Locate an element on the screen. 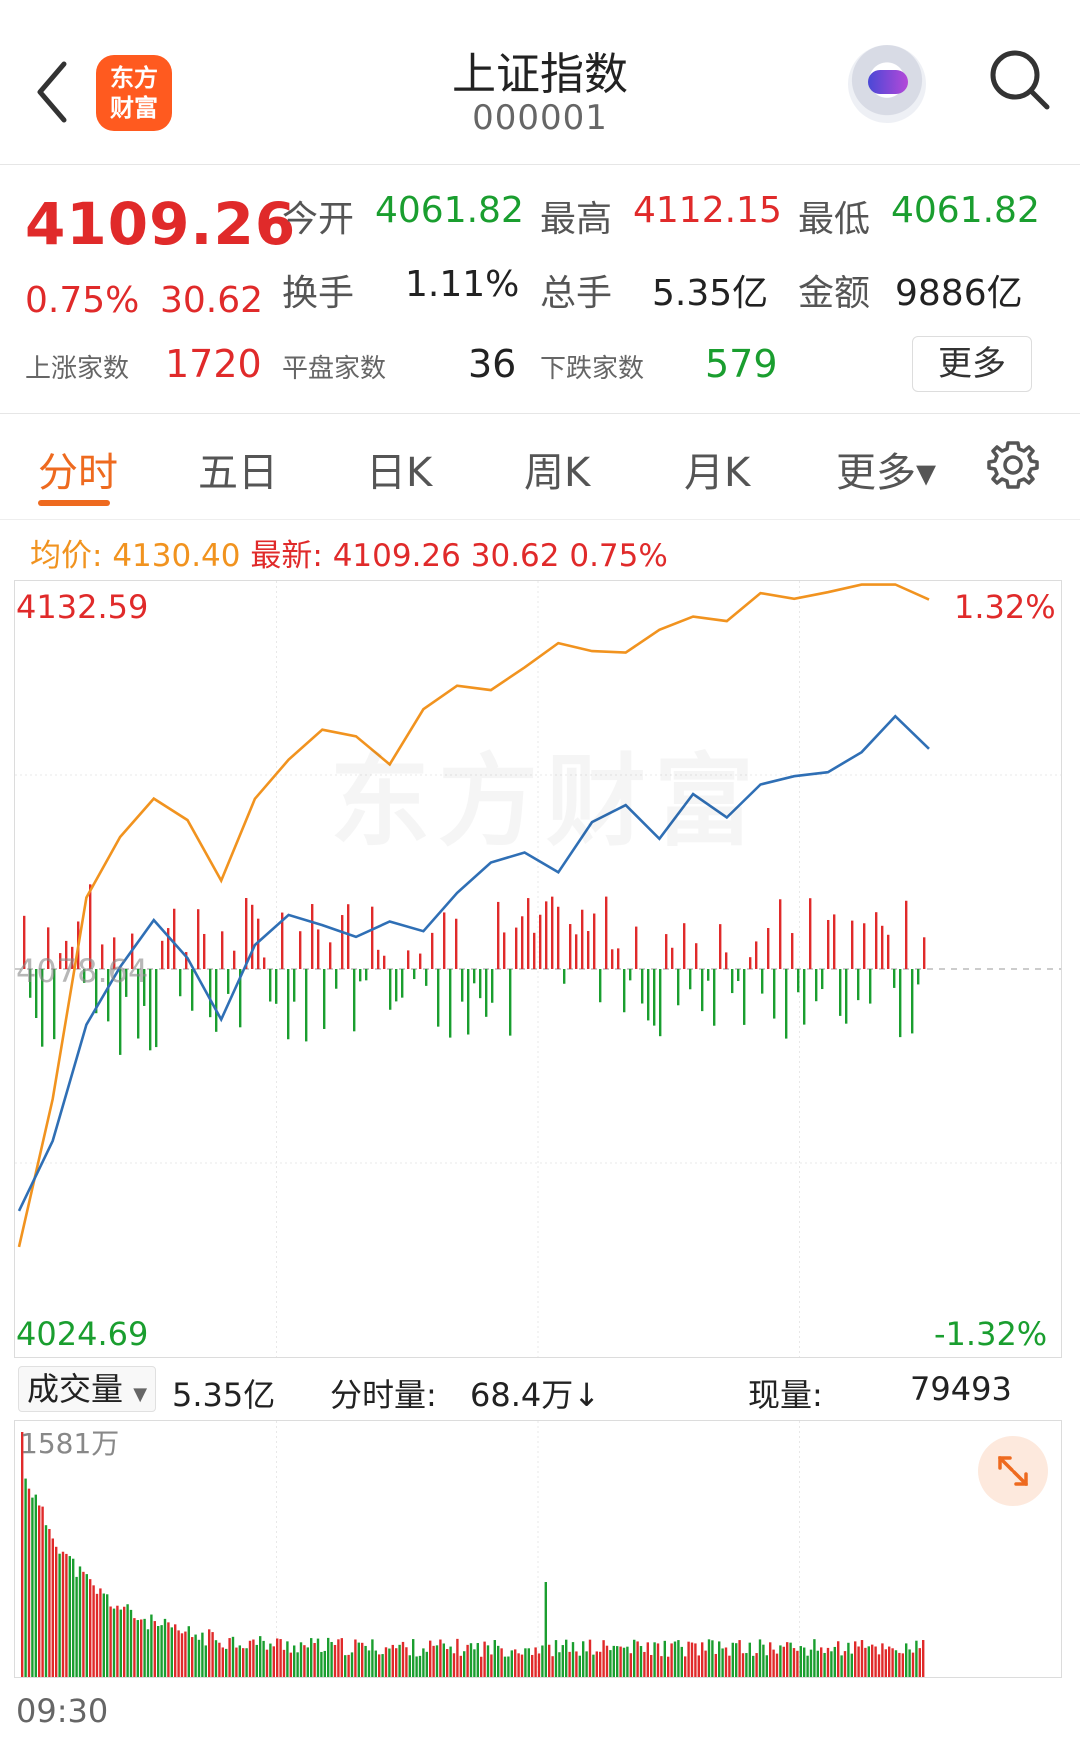 The image size is (1080, 1747). chart-mid-price: 4078.64 is located at coordinates (82, 971).